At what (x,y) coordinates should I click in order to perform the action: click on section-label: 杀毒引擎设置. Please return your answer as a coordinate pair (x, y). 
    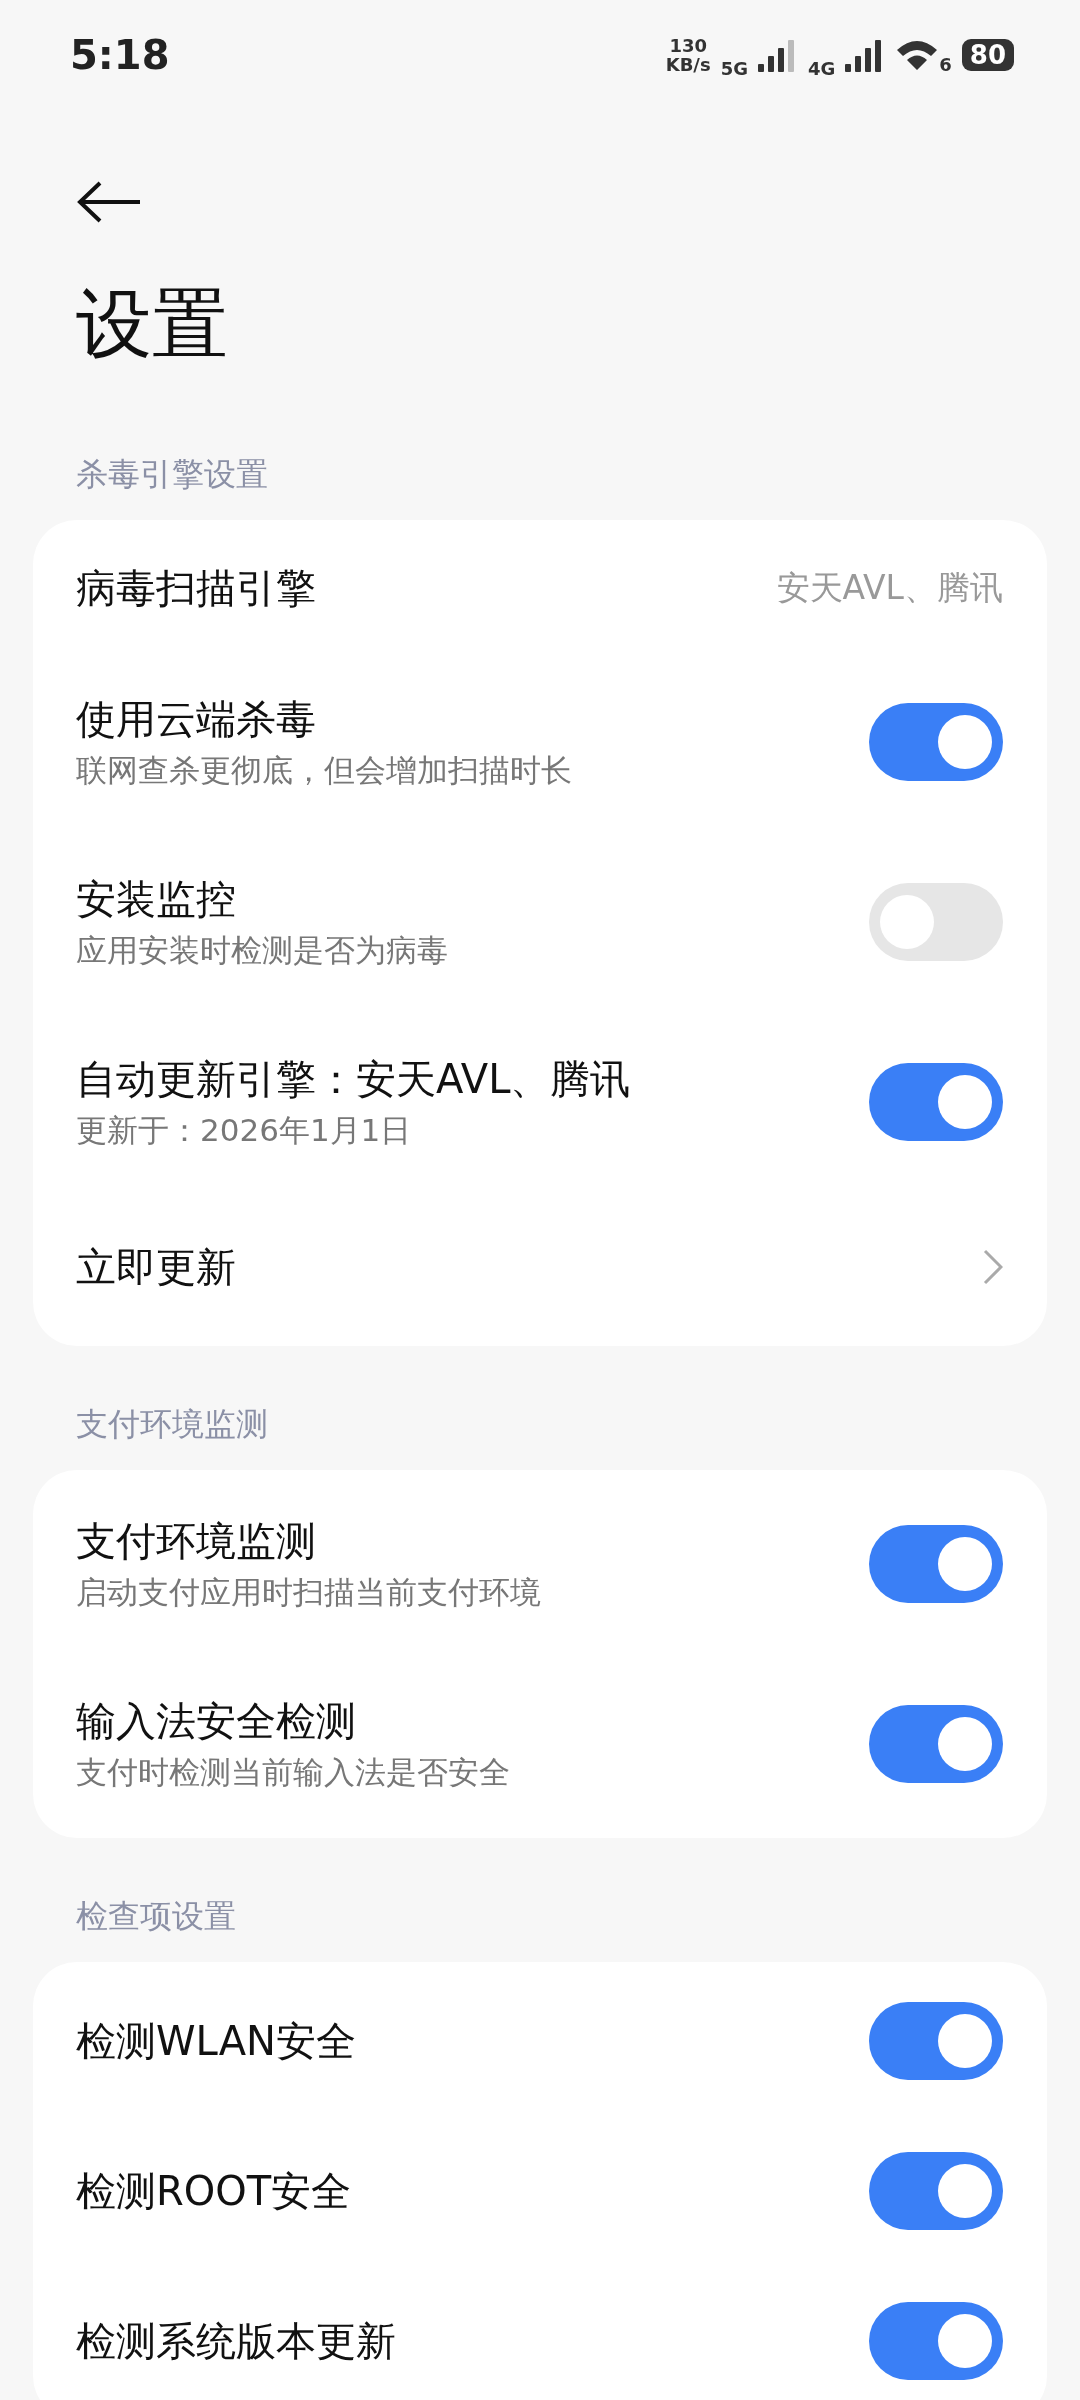
    Looking at the image, I should click on (172, 474).